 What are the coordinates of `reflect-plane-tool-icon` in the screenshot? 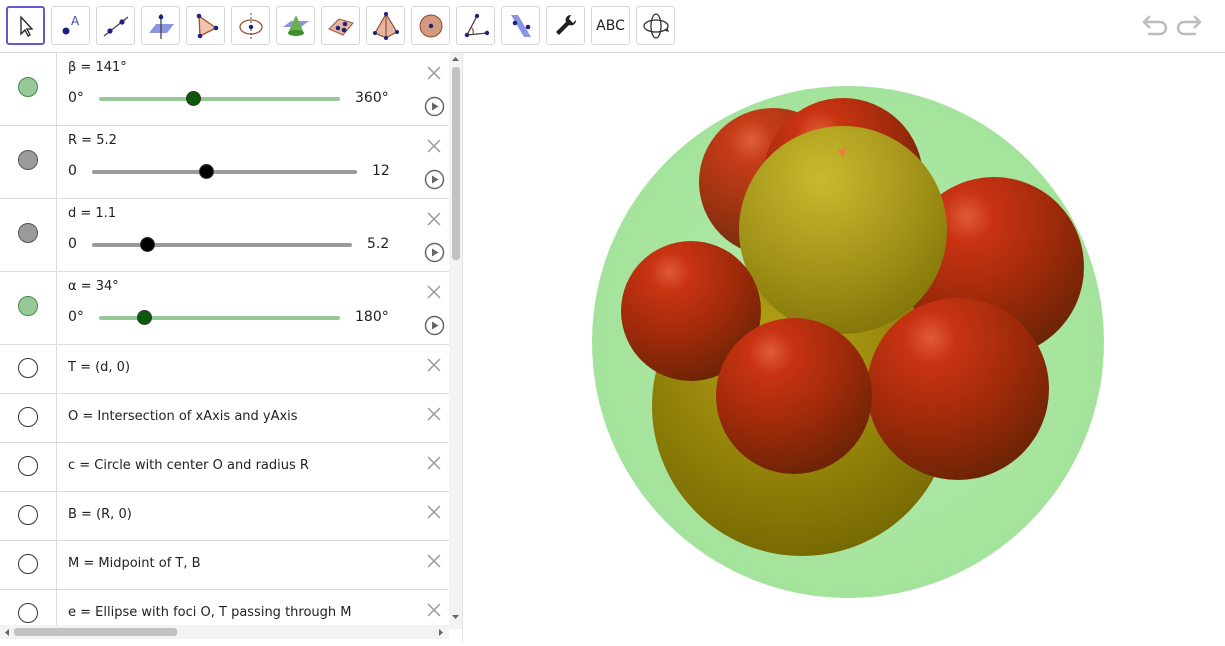 It's located at (520, 25).